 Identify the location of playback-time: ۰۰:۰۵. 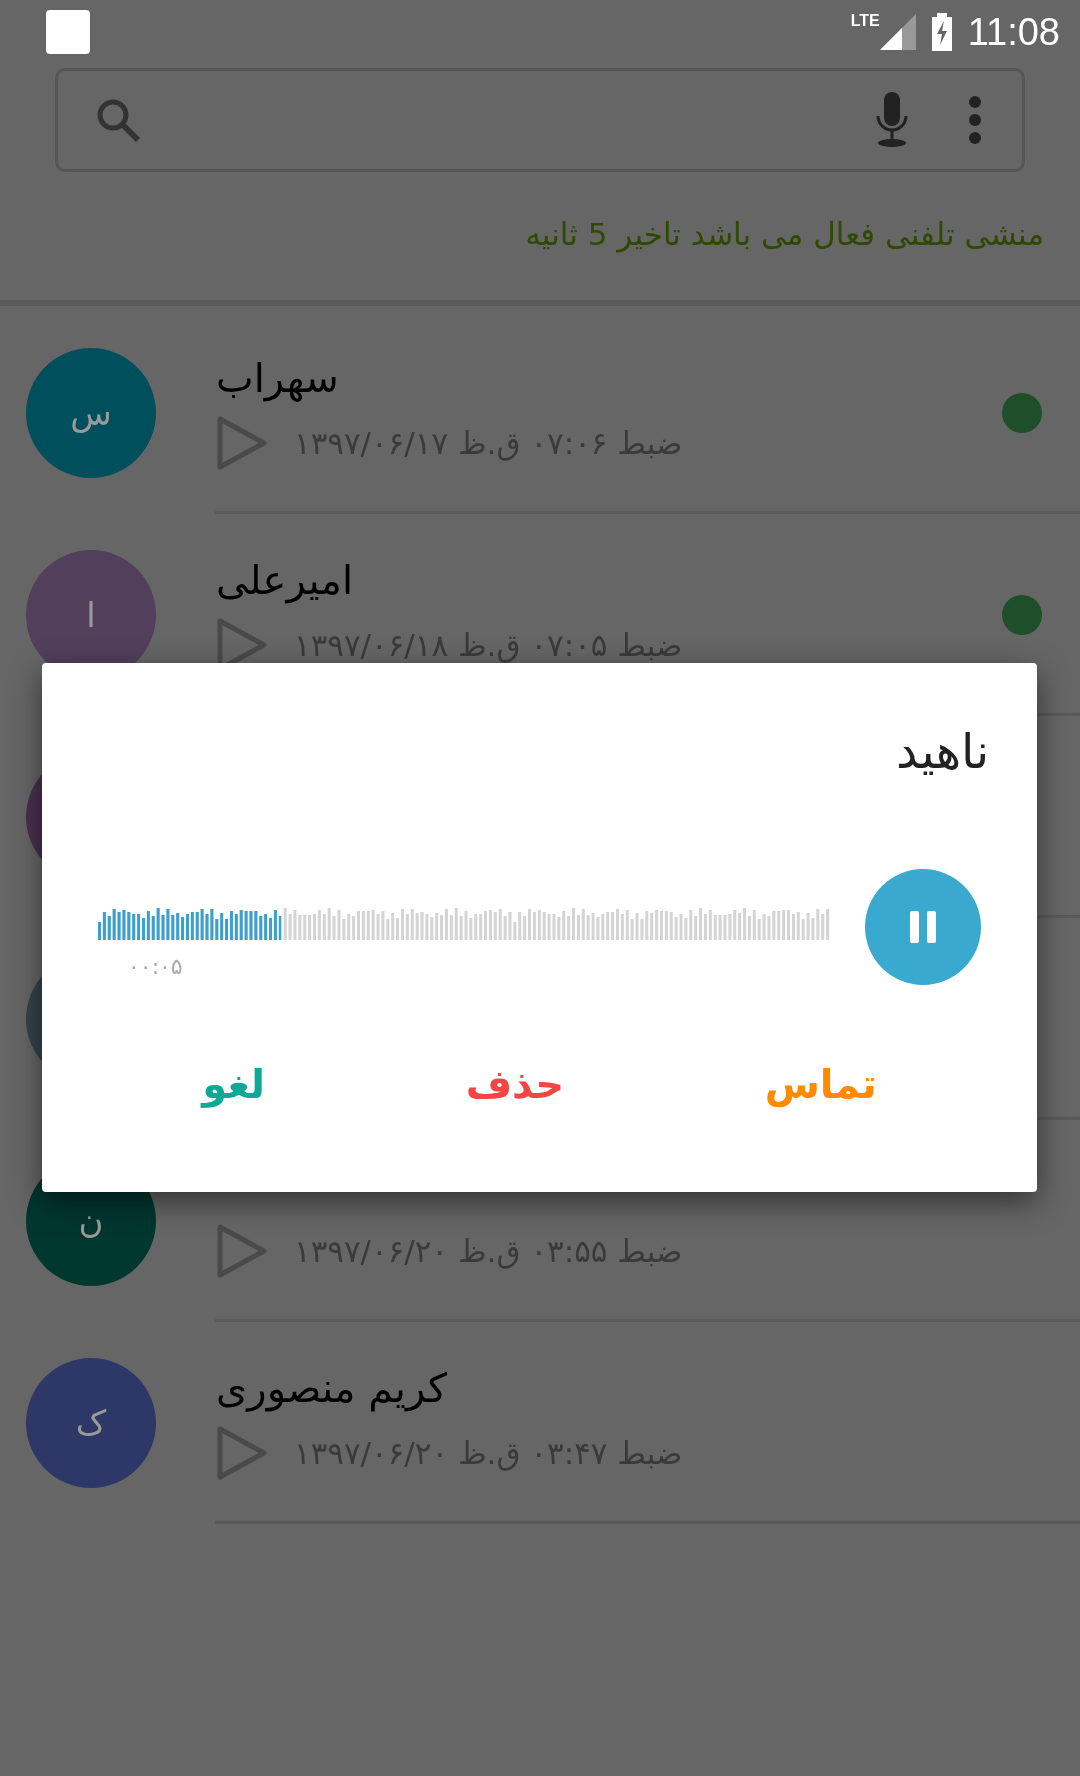
(155, 966).